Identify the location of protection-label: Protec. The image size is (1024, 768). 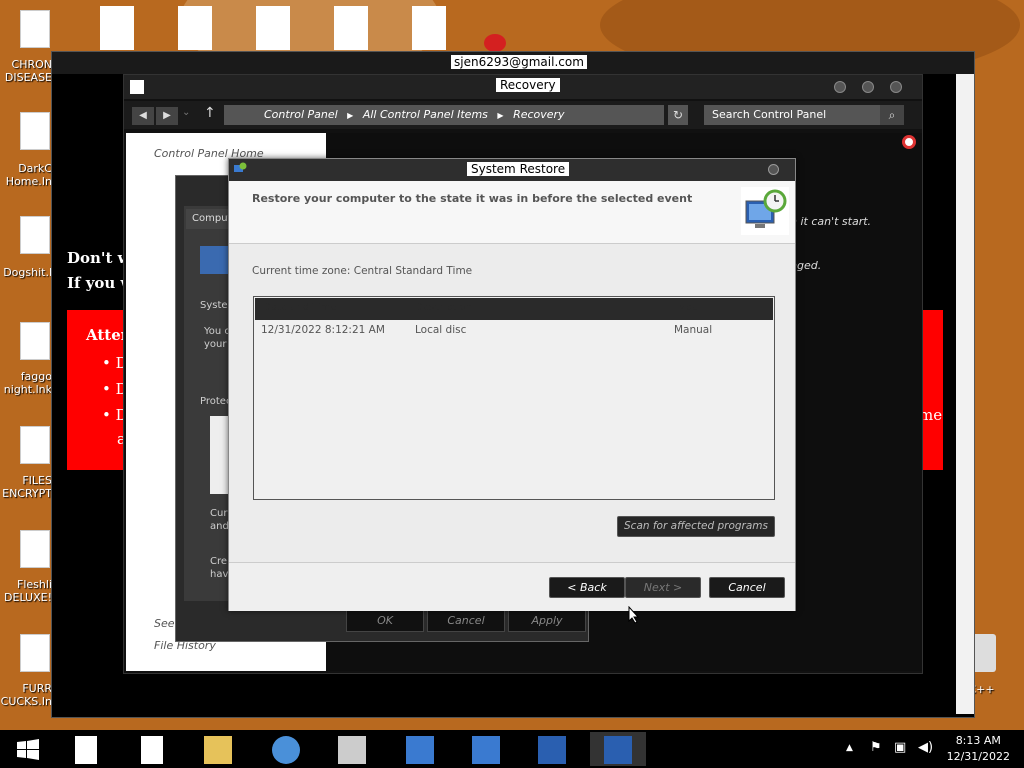
(216, 401).